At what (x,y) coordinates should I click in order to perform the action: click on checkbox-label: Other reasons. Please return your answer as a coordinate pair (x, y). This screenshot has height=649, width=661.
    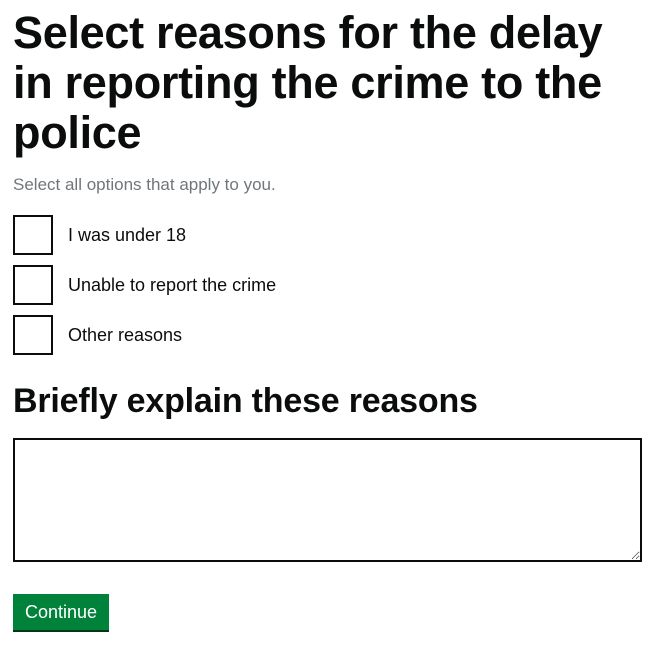
    Looking at the image, I should click on (125, 335).